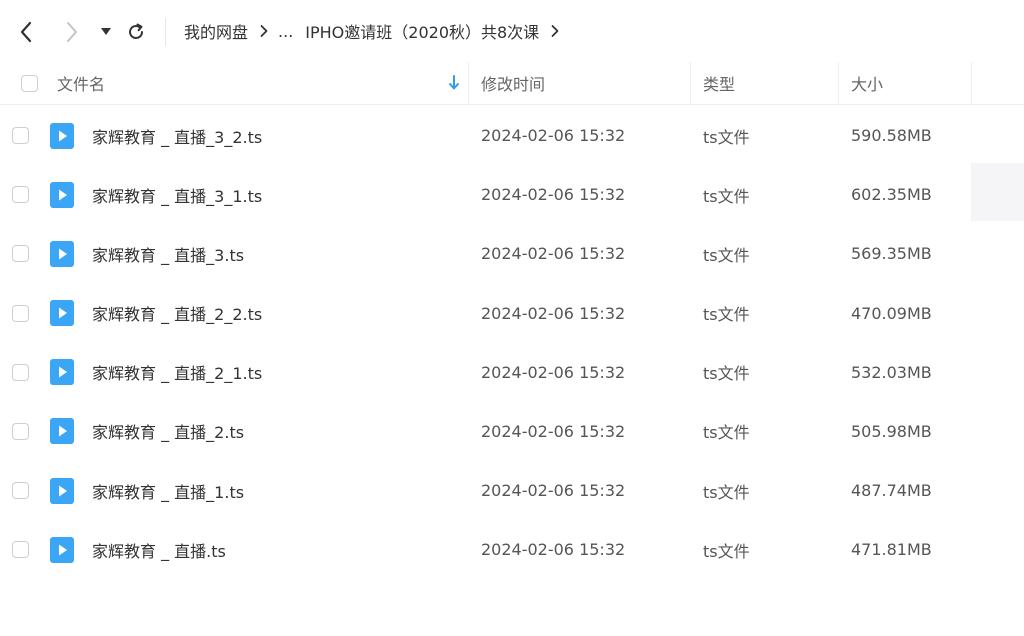 The width and height of the screenshot is (1024, 636). I want to click on file-size: 487.74MB, so click(891, 491).